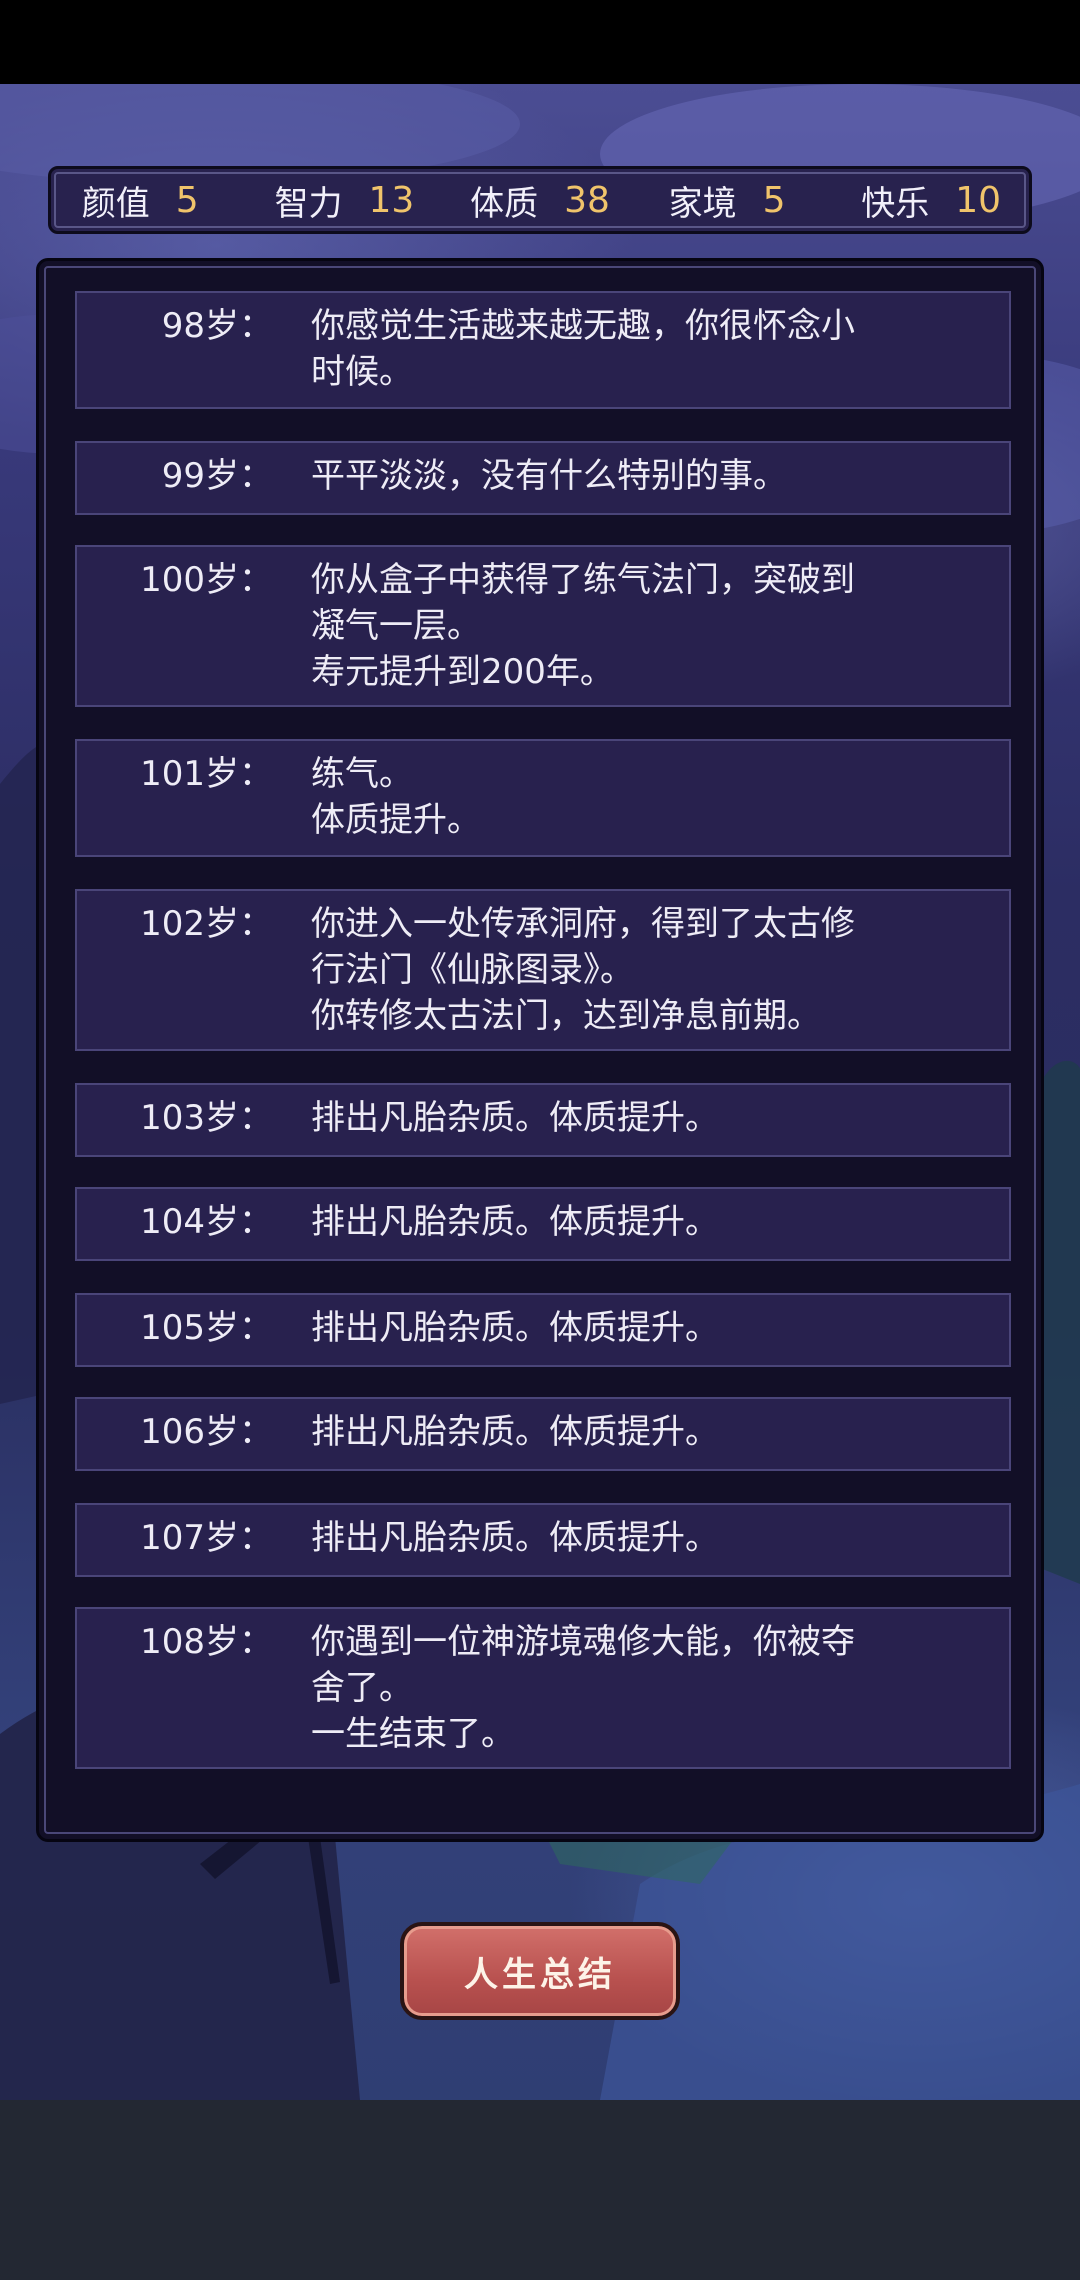 The width and height of the screenshot is (1080, 2280). What do you see at coordinates (206, 1432) in the screenshot?
I see `event-age: 106岁：` at bounding box center [206, 1432].